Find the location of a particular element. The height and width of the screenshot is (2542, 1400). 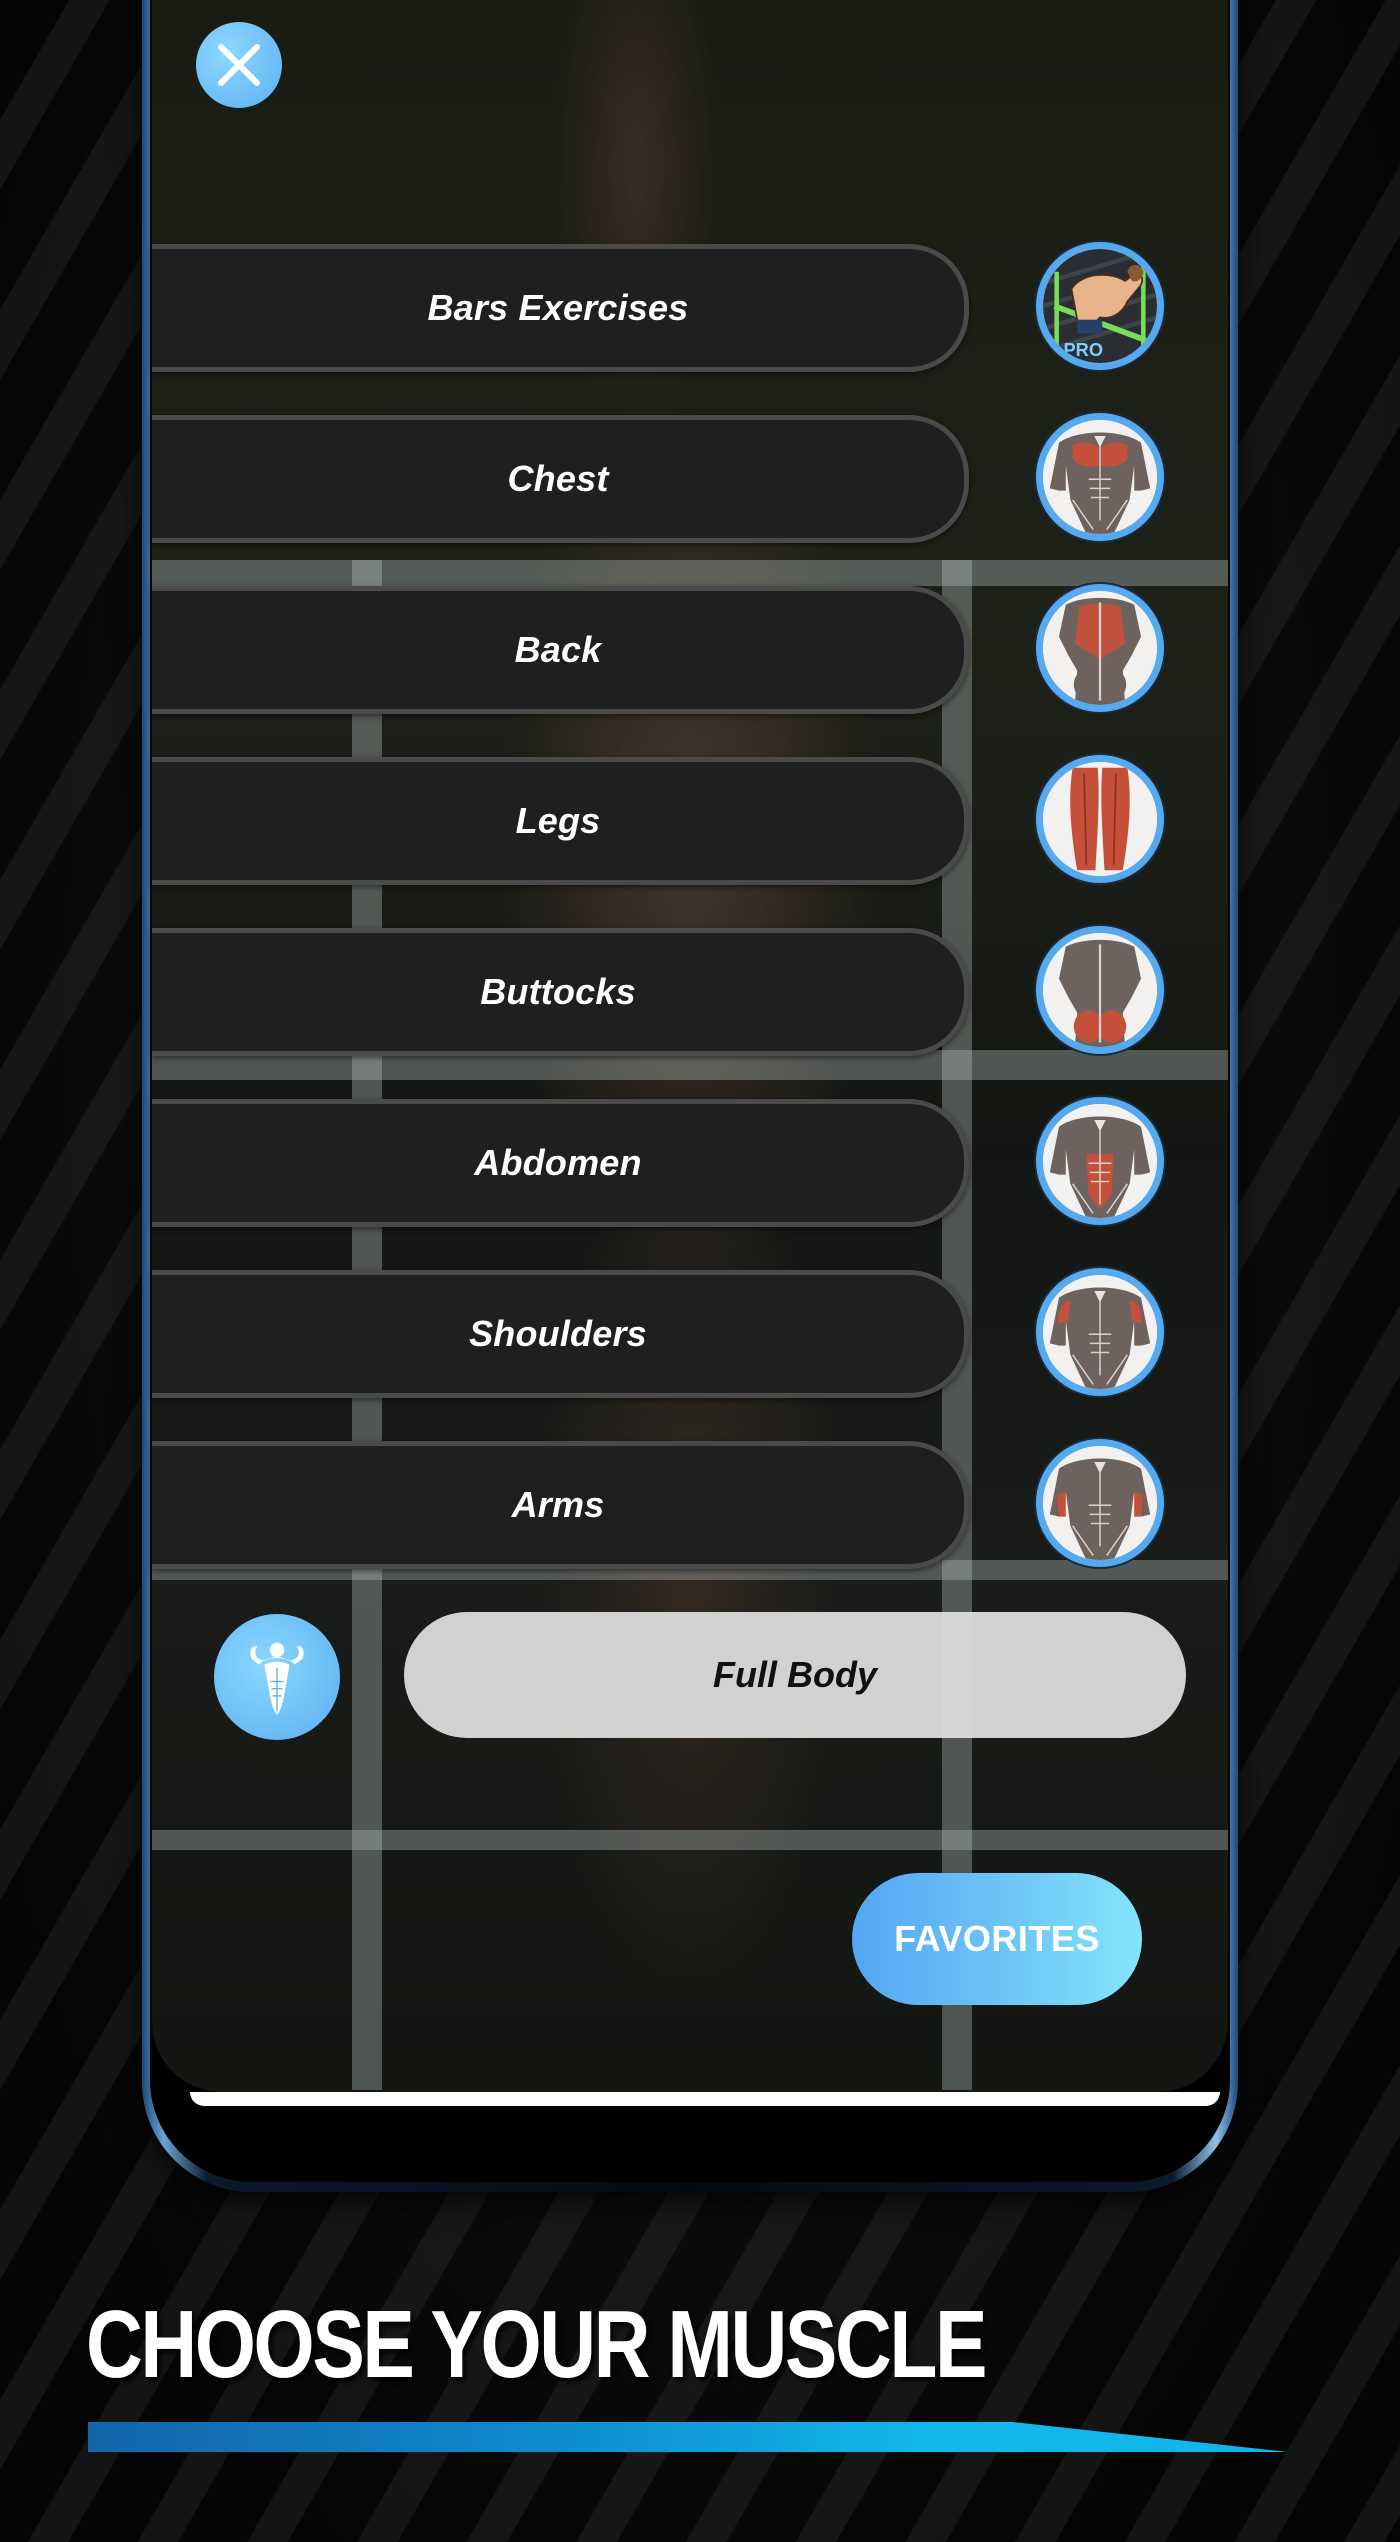

menu-row-arms: Arms is located at coordinates (690, 1504).